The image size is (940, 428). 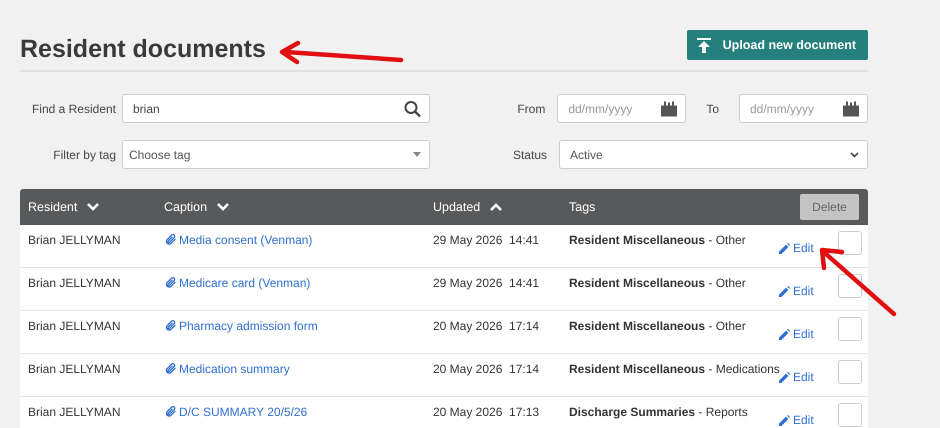 What do you see at coordinates (417, 154) in the screenshot?
I see `caret-icon` at bounding box center [417, 154].